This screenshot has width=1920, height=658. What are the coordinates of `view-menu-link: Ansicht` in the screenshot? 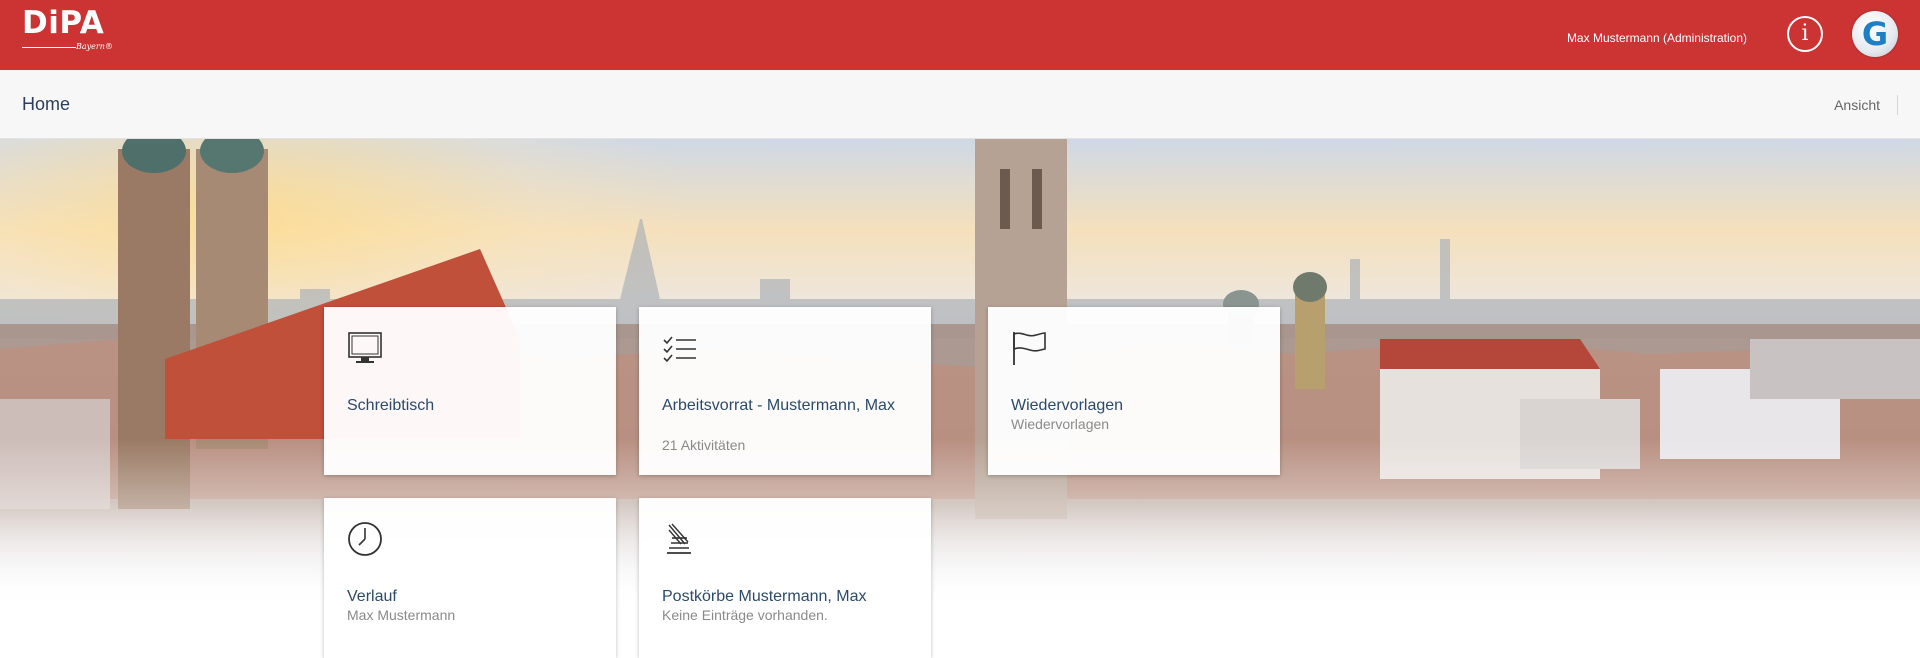 It's located at (1857, 105).